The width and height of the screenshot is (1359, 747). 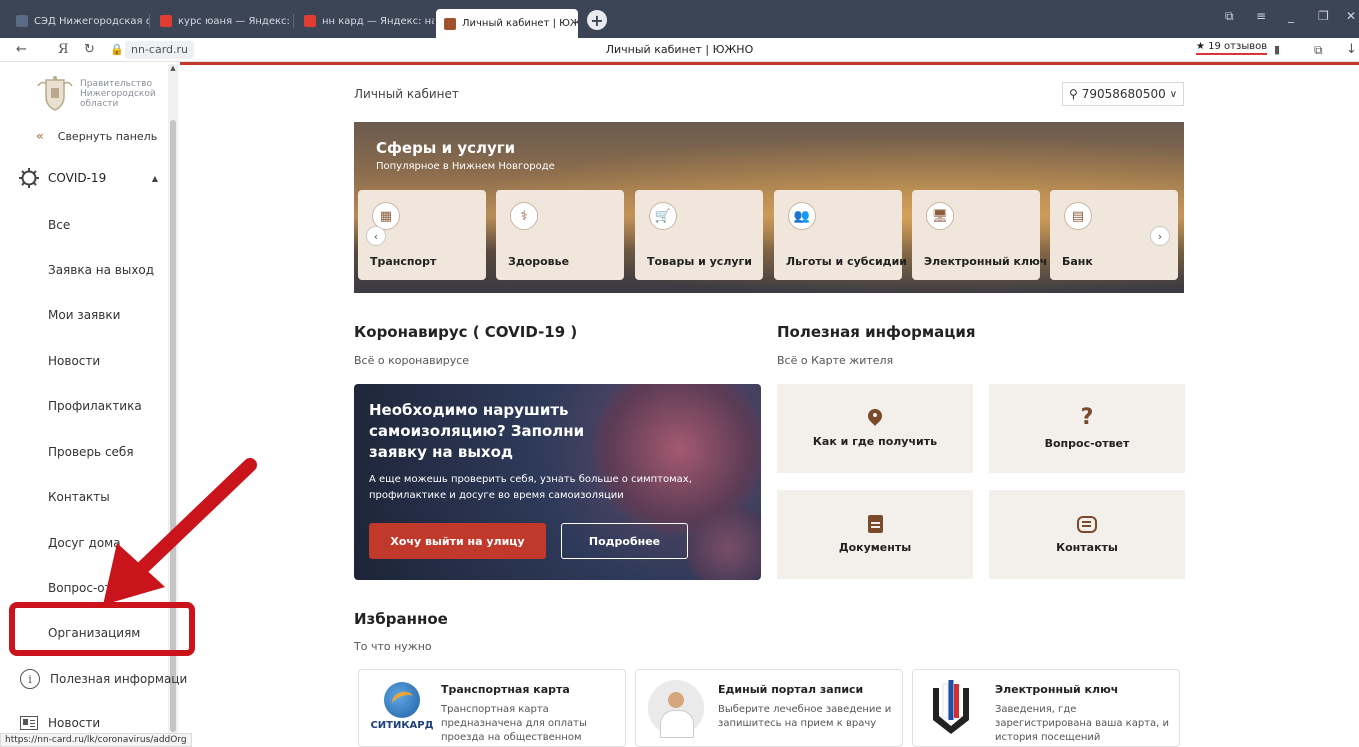 I want to click on tile-how-to-get: Как и где получить, so click(x=875, y=428).